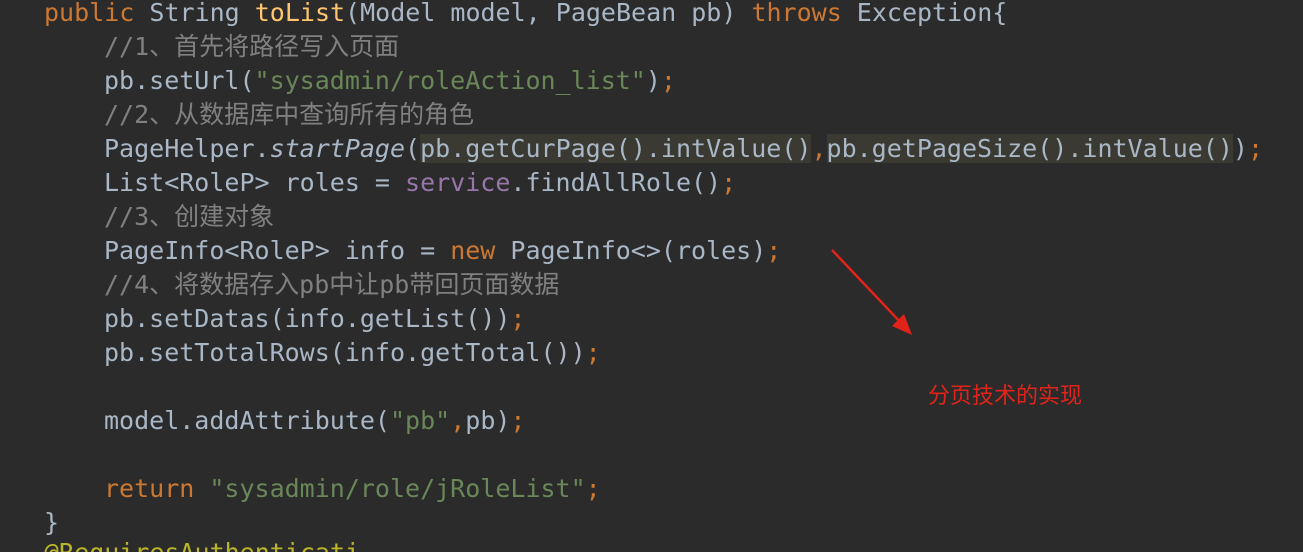 The width and height of the screenshot is (1303, 552). What do you see at coordinates (332, 284) in the screenshot?
I see `comment: //4、将数据存入pb中让pb带回页面数据` at bounding box center [332, 284].